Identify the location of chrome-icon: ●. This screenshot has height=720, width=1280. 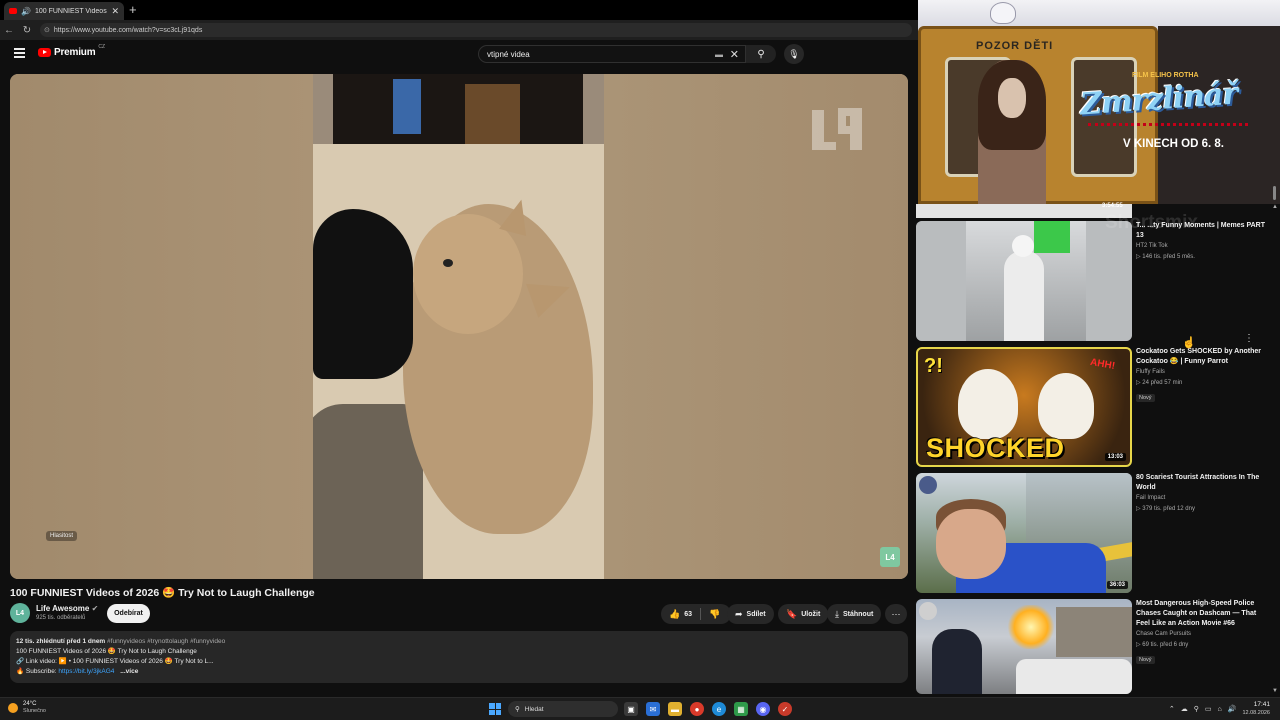
(697, 709).